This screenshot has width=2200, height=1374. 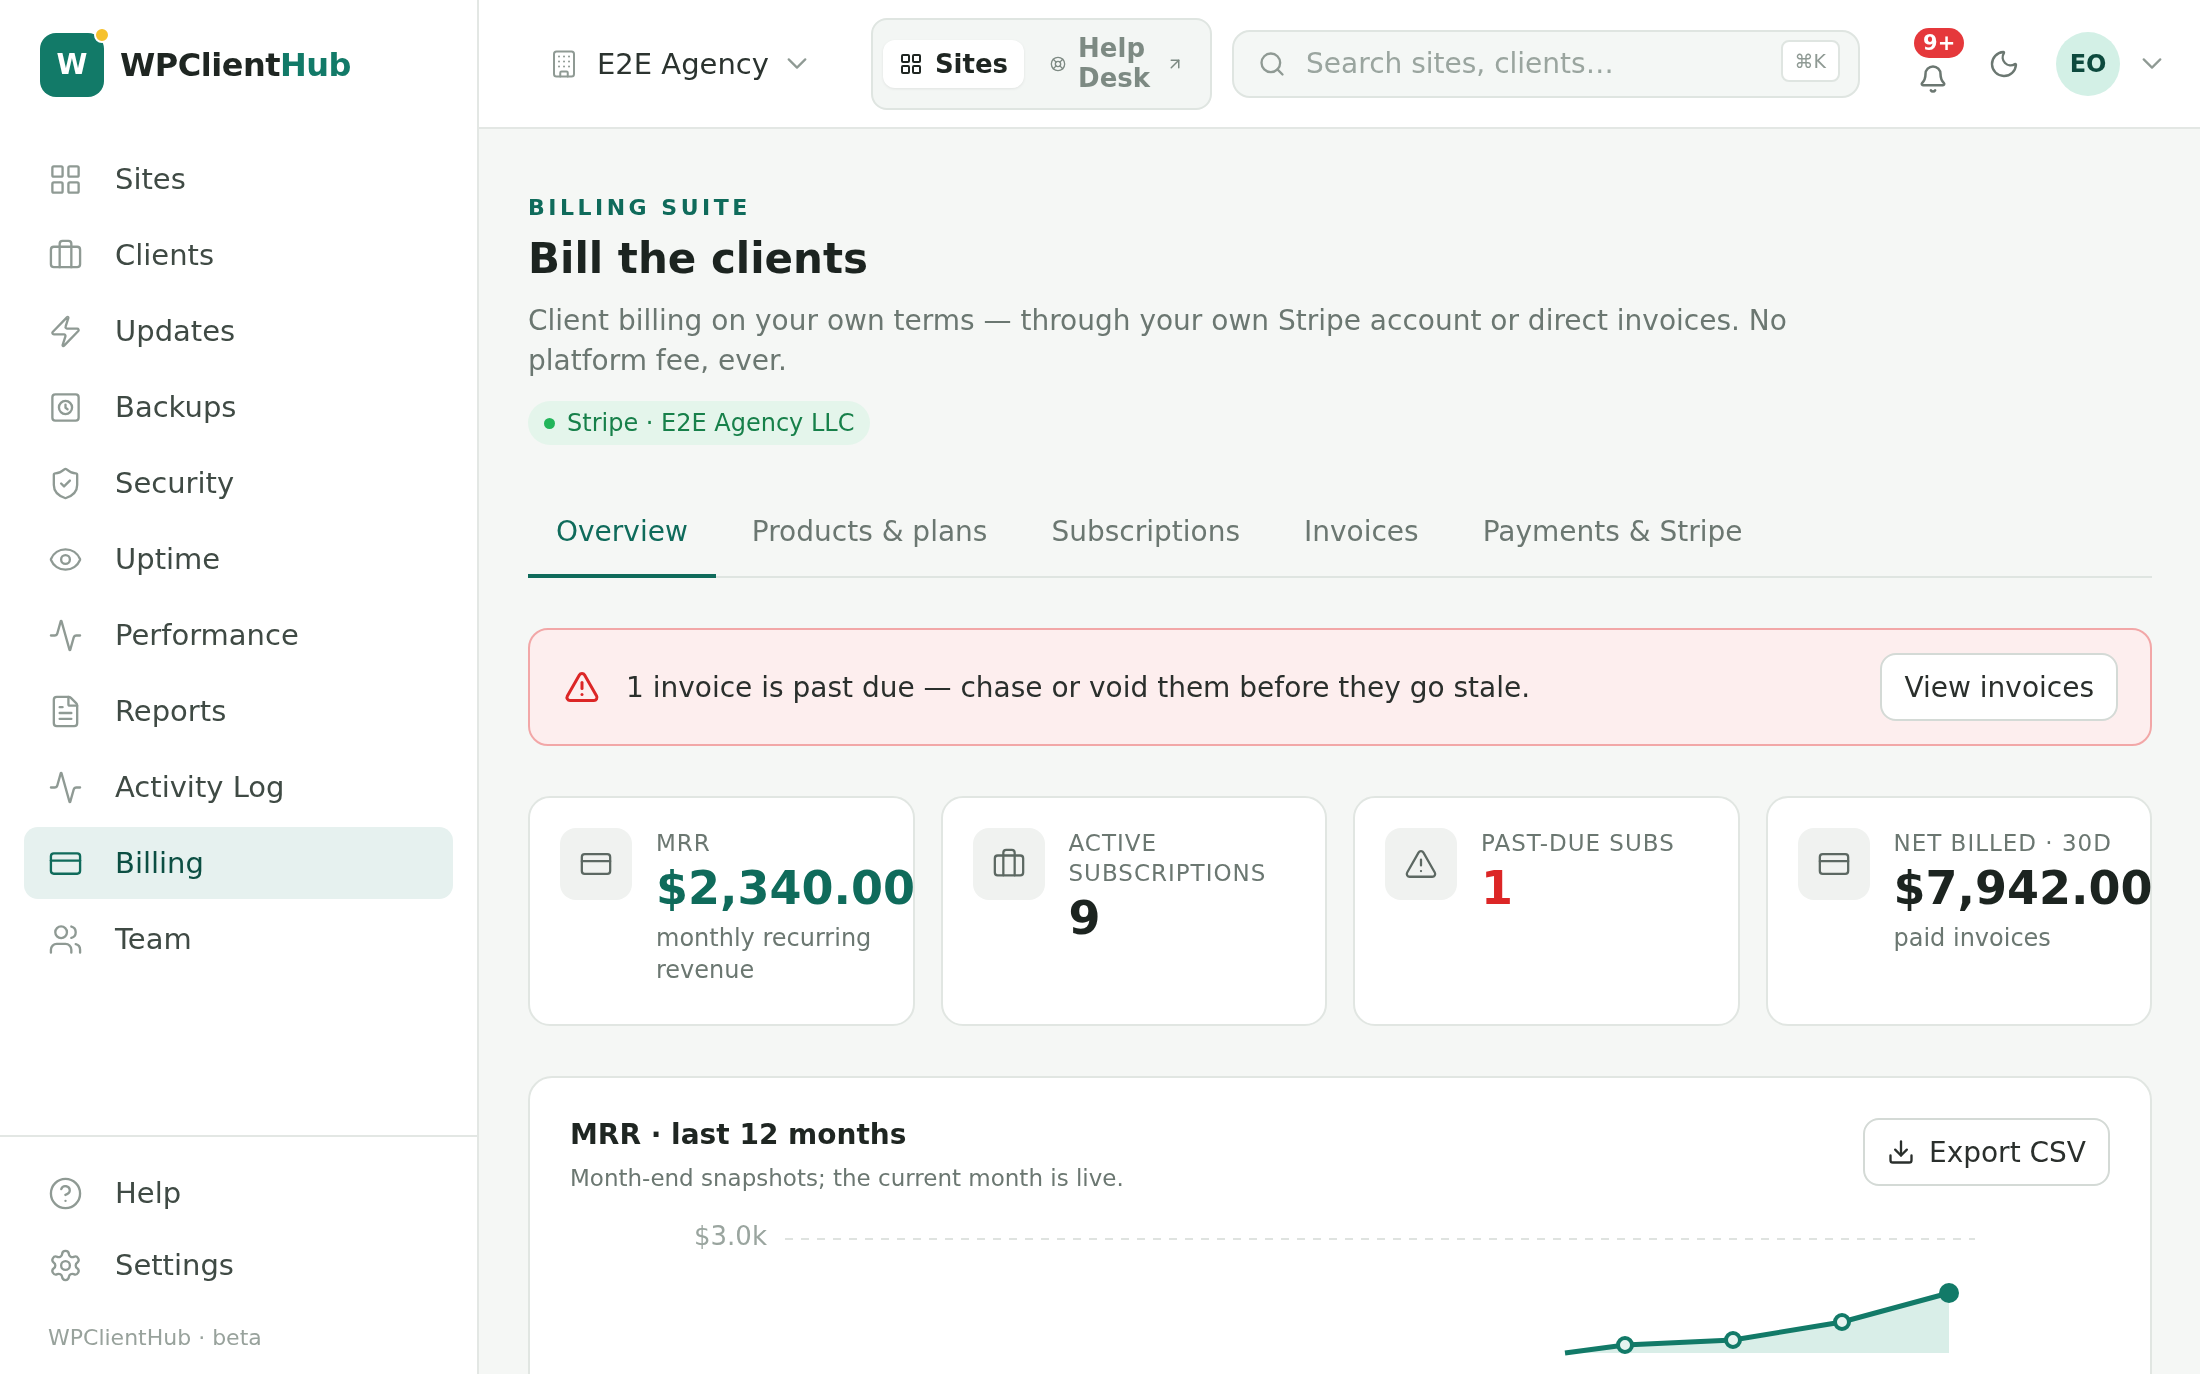 What do you see at coordinates (238, 711) in the screenshot?
I see `sidebar-item: Reports` at bounding box center [238, 711].